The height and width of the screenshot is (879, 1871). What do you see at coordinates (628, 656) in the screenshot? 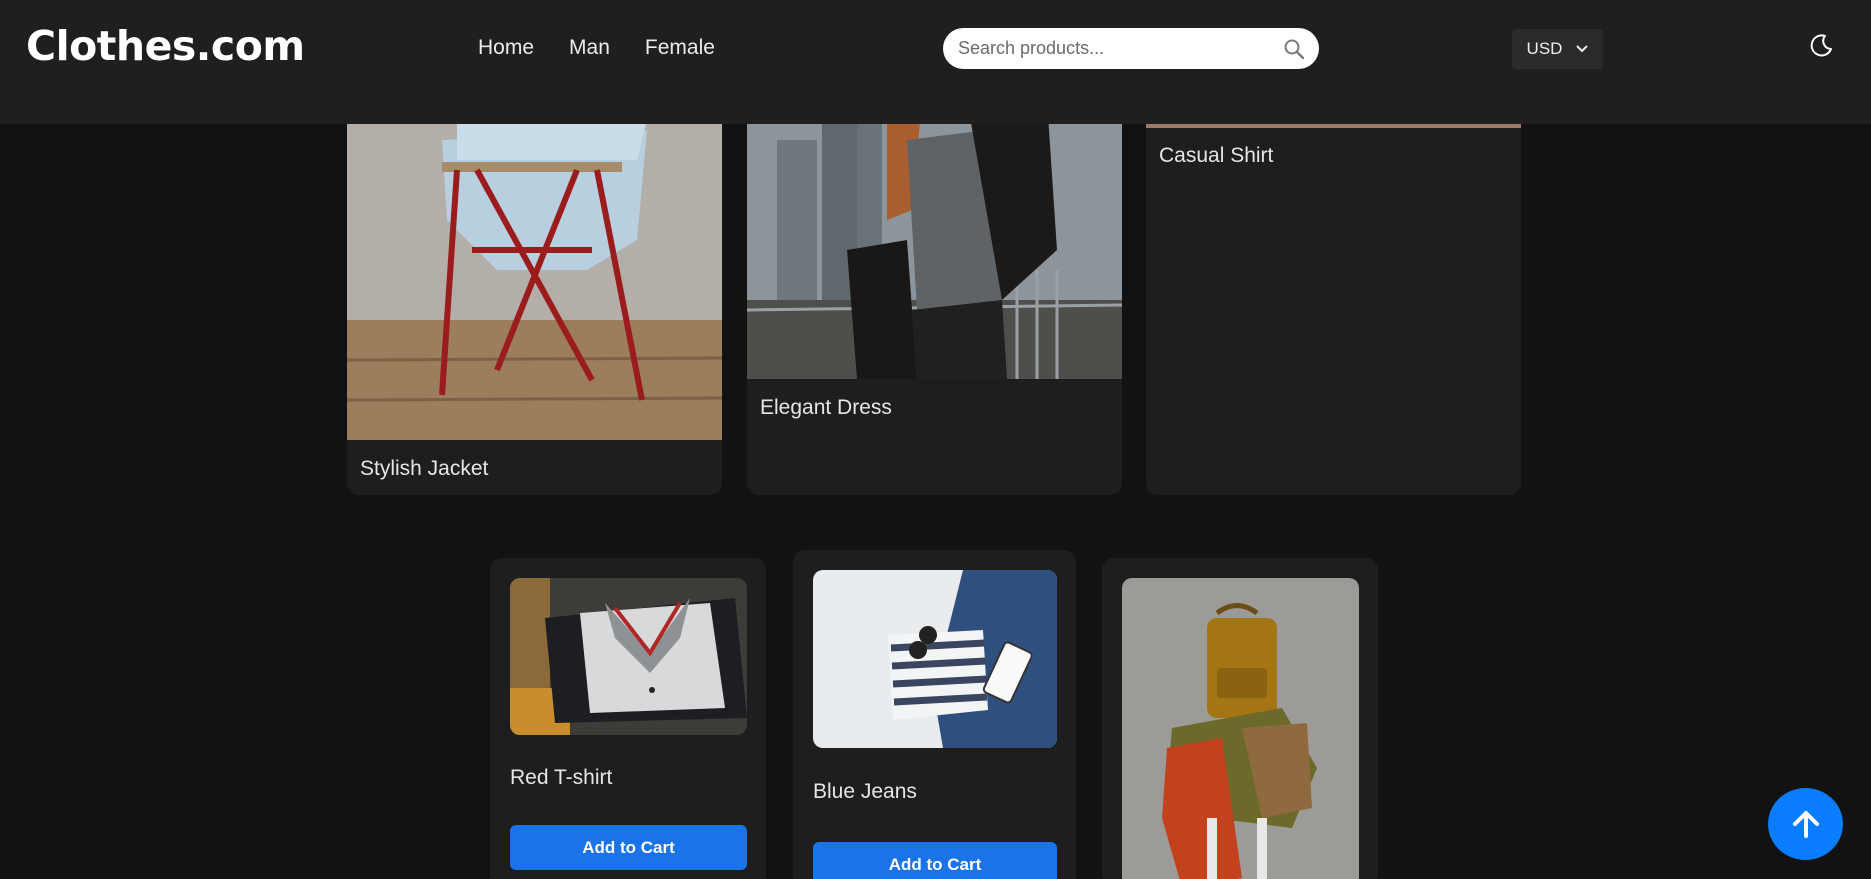
I see `product-image-red-tshirt` at bounding box center [628, 656].